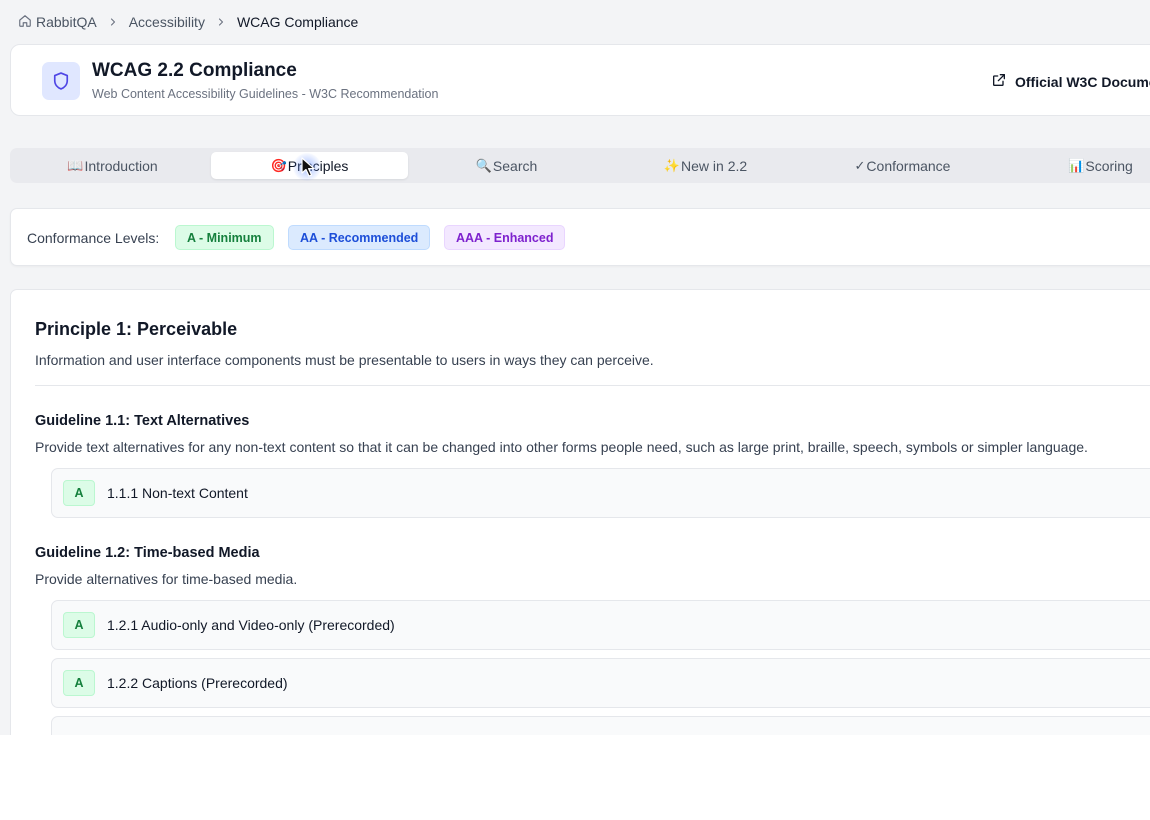 The height and width of the screenshot is (820, 1150). Describe the element at coordinates (1082, 81) in the screenshot. I see `w3c-link-label: Official W3C Documen` at that location.